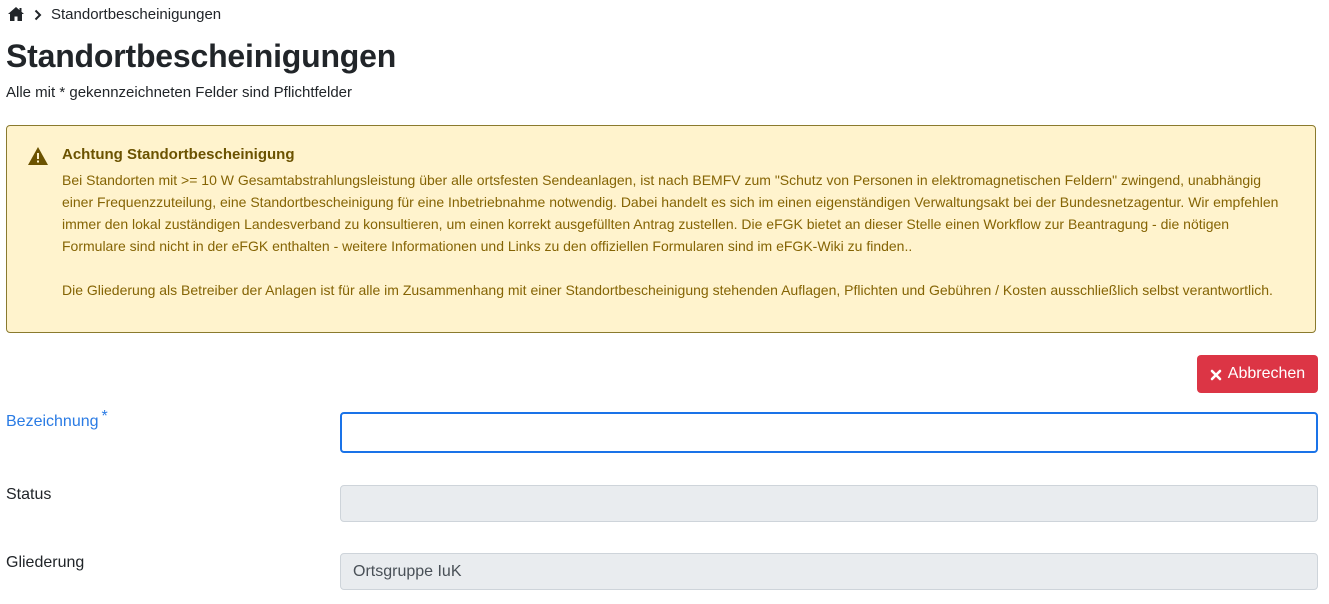  I want to click on status-field, so click(829, 503).